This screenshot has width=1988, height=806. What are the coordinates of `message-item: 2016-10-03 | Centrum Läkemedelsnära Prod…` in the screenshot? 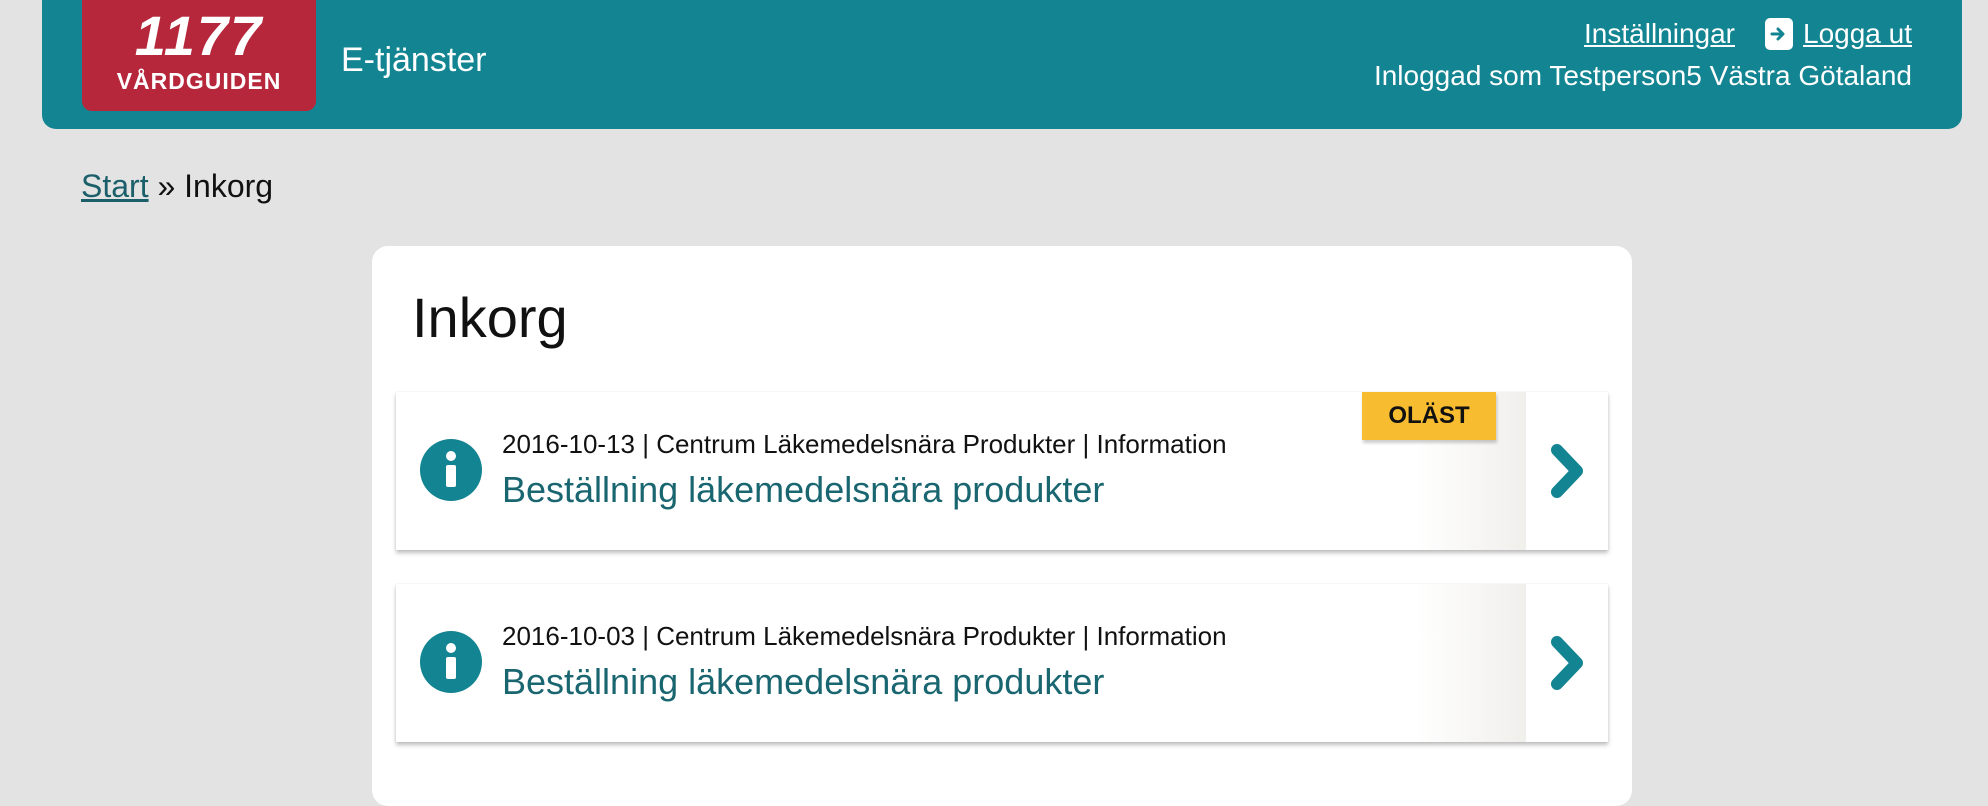 It's located at (1002, 663).